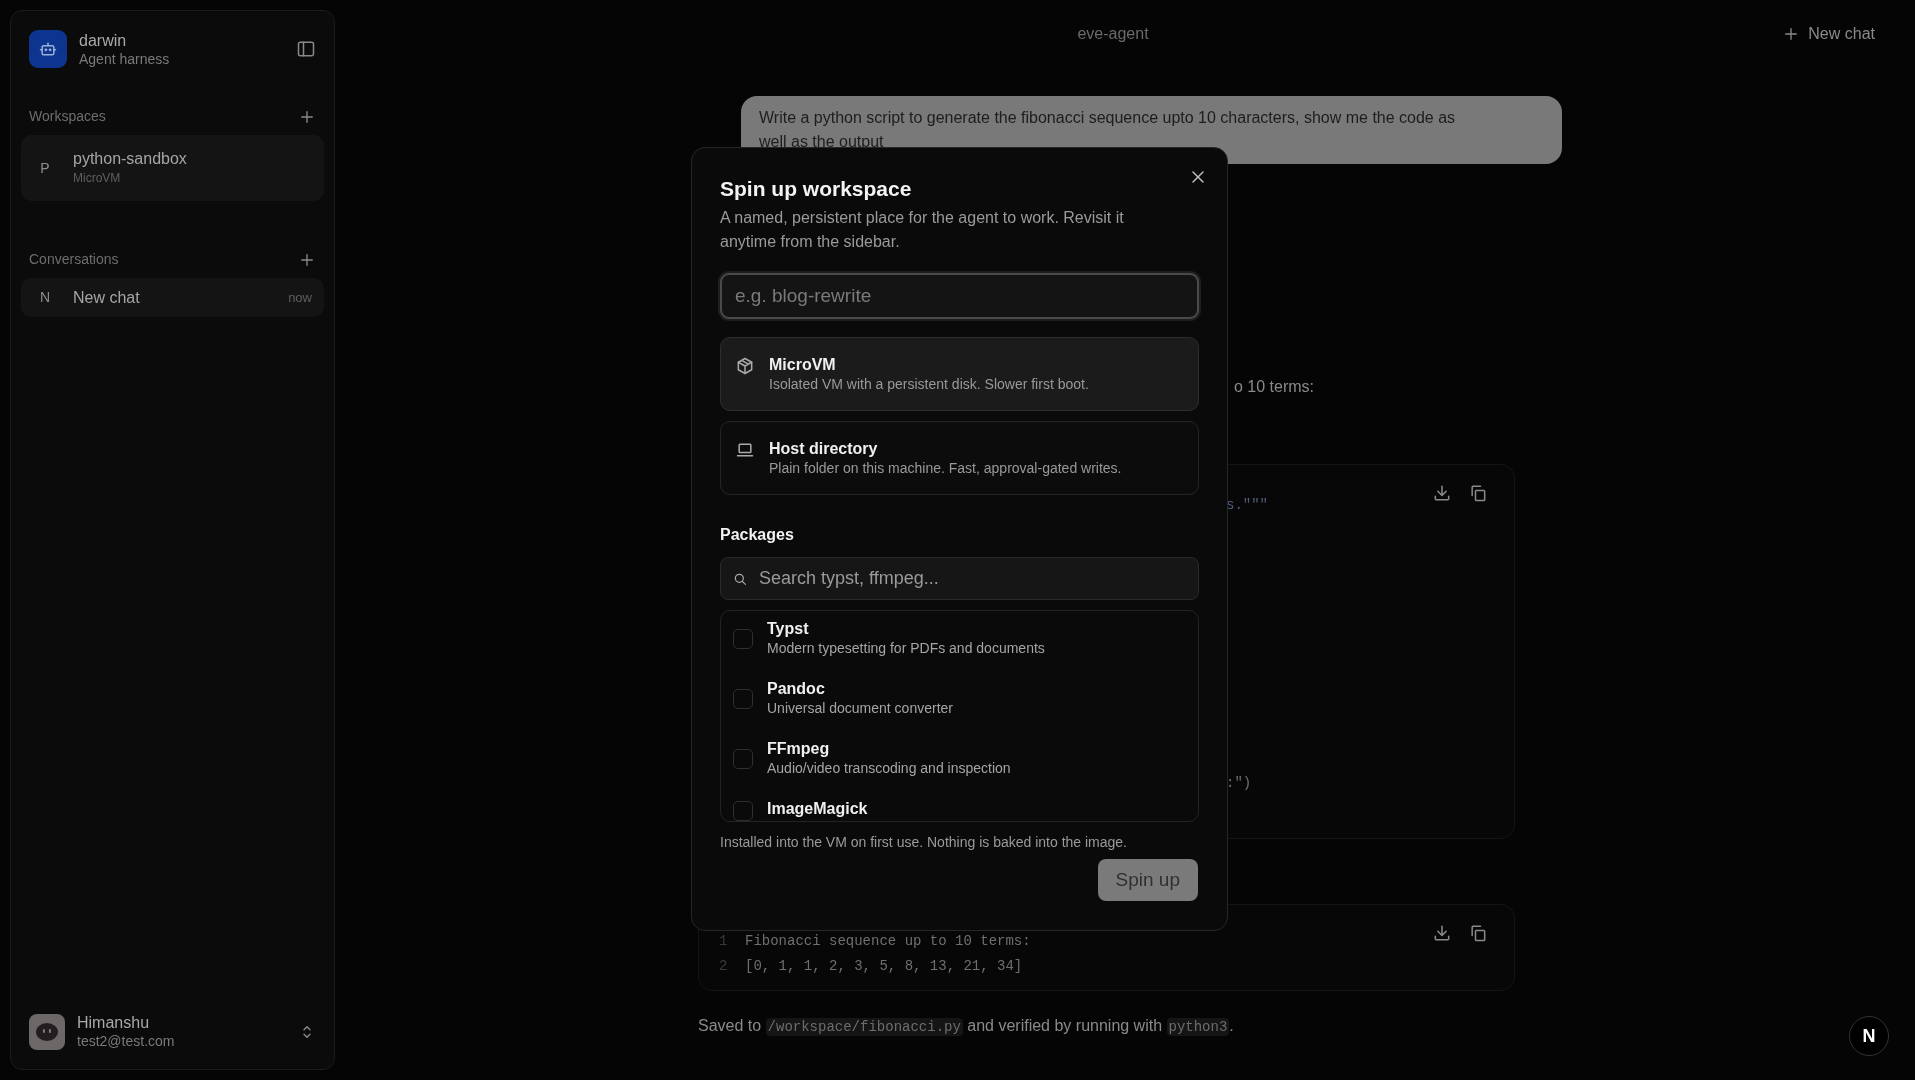 The height and width of the screenshot is (1080, 1915). What do you see at coordinates (172, 297) in the screenshot?
I see `conversation-item: N New chat now` at bounding box center [172, 297].